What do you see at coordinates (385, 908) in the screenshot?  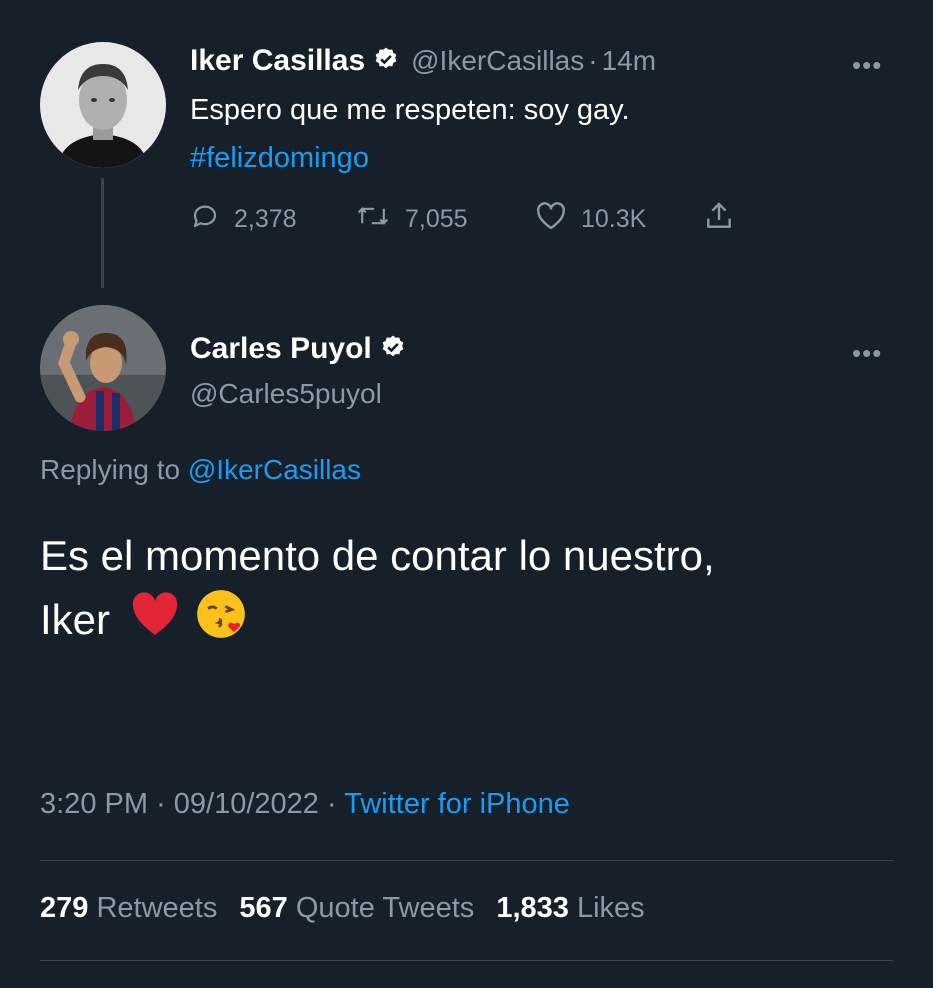 I see `quotes-label: Quote Tweets` at bounding box center [385, 908].